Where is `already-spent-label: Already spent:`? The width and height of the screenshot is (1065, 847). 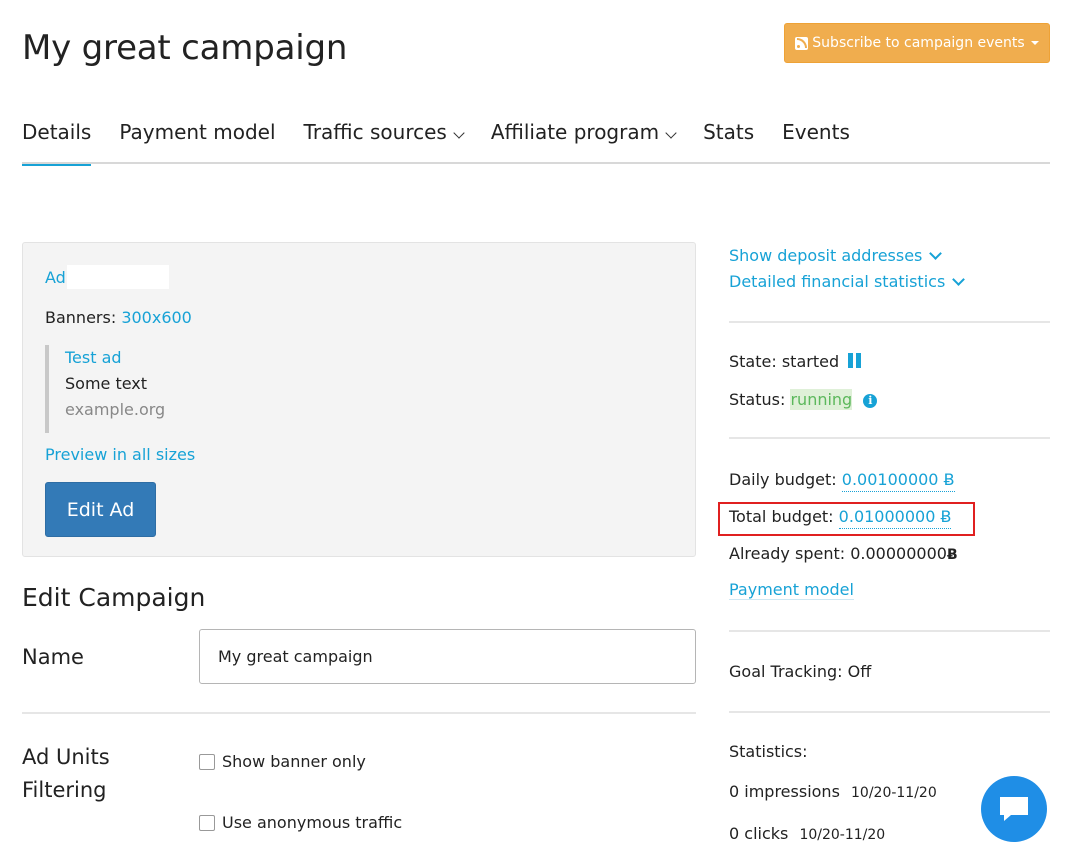 already-spent-label: Already spent: is located at coordinates (787, 553).